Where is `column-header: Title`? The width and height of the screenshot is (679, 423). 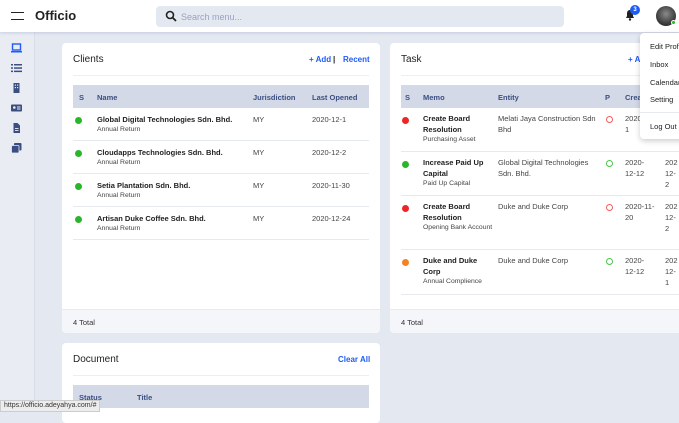
column-header: Title is located at coordinates (144, 397).